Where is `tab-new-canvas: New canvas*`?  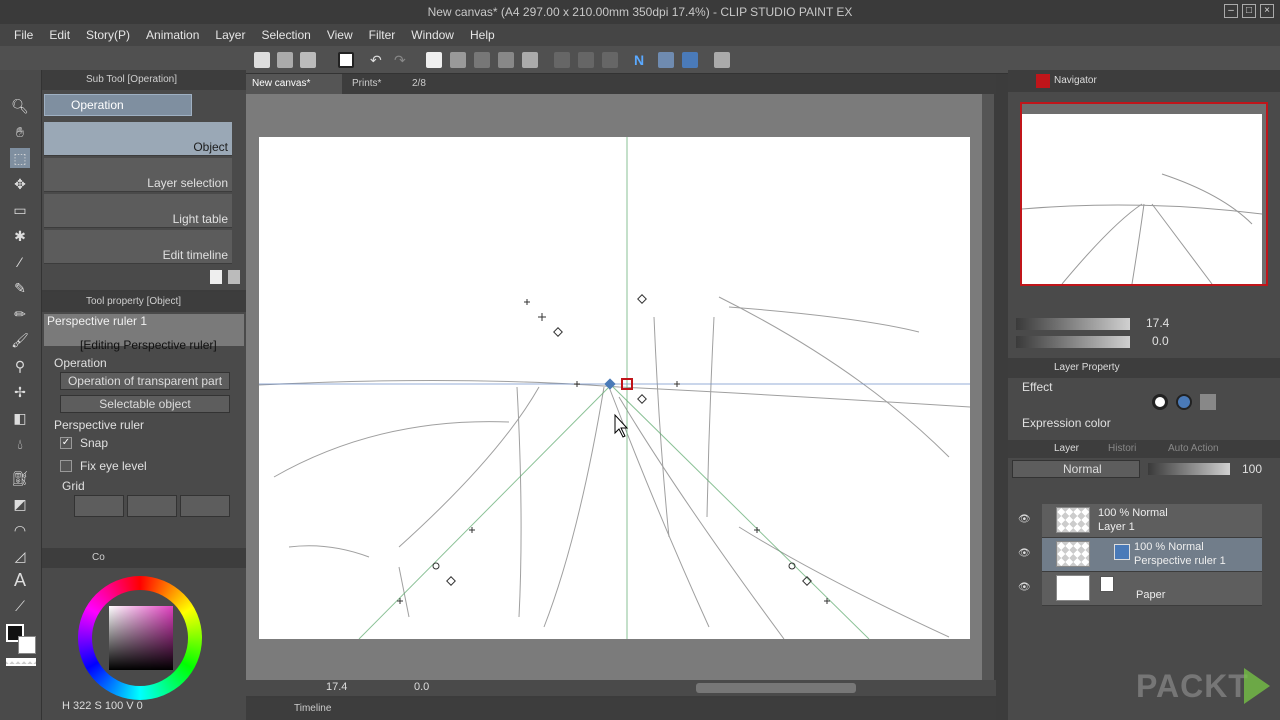 tab-new-canvas: New canvas* is located at coordinates (294, 84).